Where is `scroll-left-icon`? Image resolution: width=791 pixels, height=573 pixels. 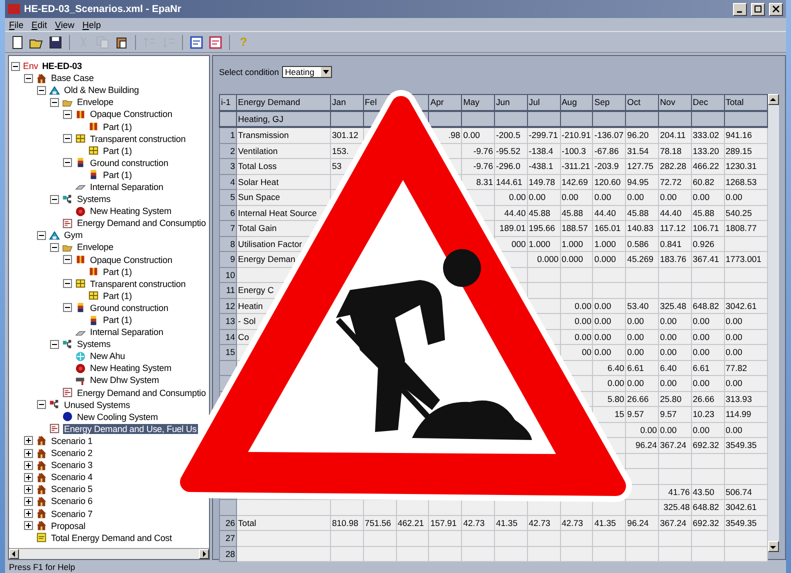
scroll-left-icon is located at coordinates (14, 554).